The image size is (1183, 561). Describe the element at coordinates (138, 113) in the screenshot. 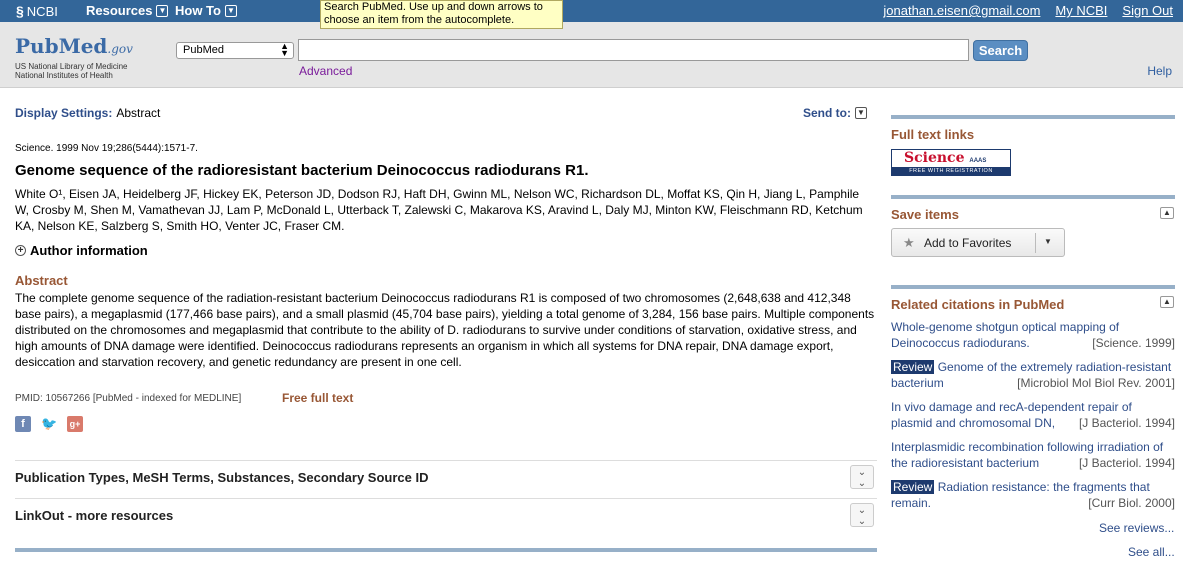

I see `display-settings-value: Abstract` at that location.